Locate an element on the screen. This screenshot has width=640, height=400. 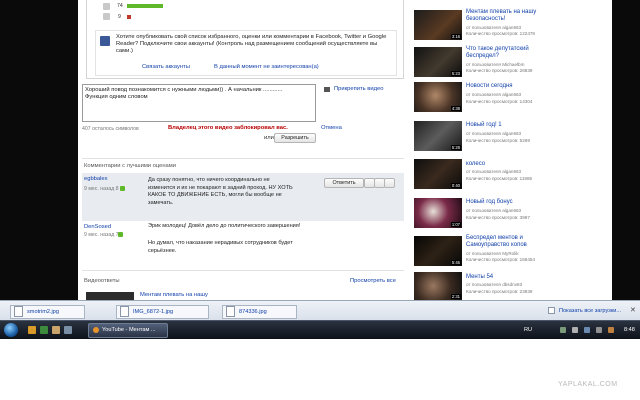
or-label: или is located at coordinates (269, 138).